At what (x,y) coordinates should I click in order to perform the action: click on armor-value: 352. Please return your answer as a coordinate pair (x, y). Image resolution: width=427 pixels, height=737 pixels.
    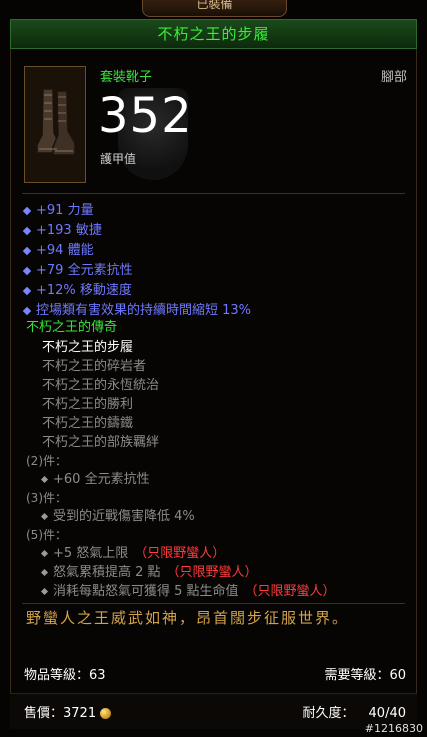
    Looking at the image, I should click on (145, 116).